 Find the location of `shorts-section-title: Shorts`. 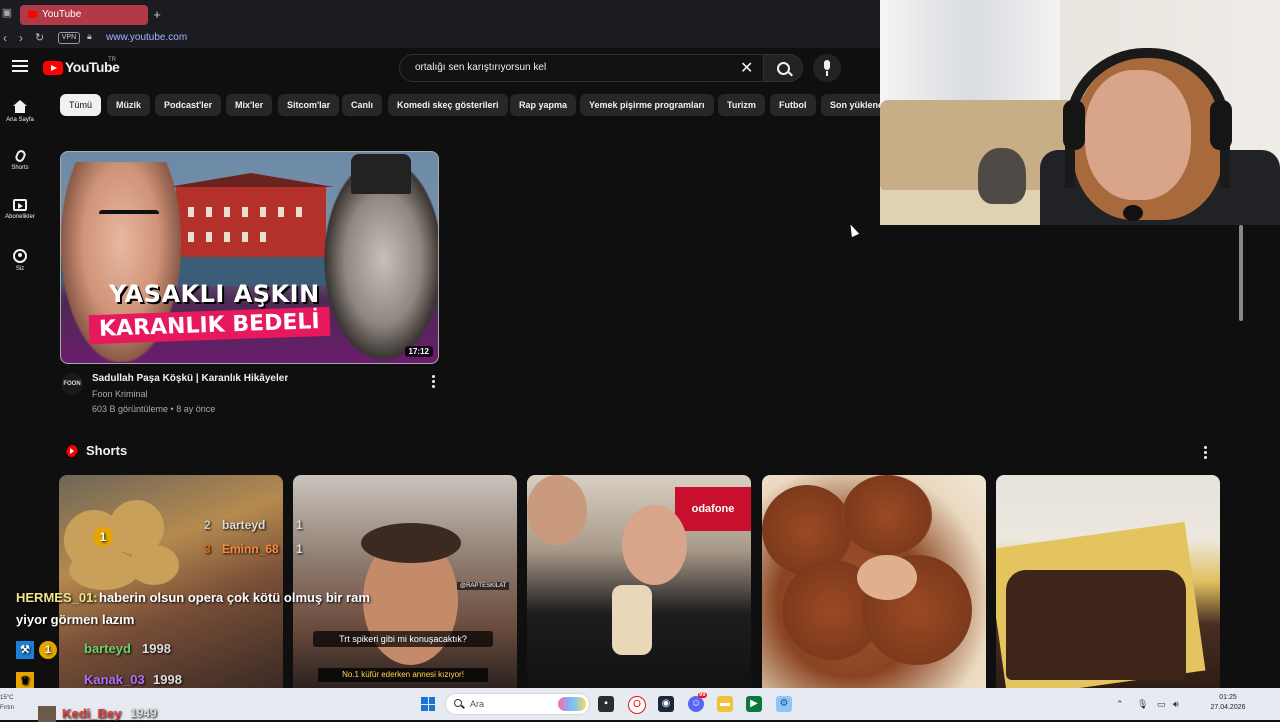

shorts-section-title: Shorts is located at coordinates (107, 450).